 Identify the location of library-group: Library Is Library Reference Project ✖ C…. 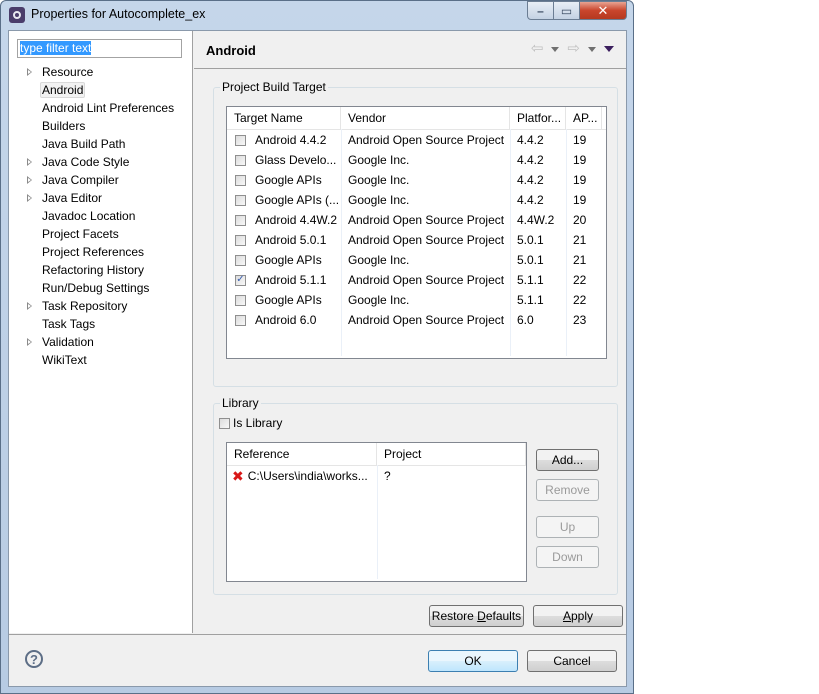
(415, 495).